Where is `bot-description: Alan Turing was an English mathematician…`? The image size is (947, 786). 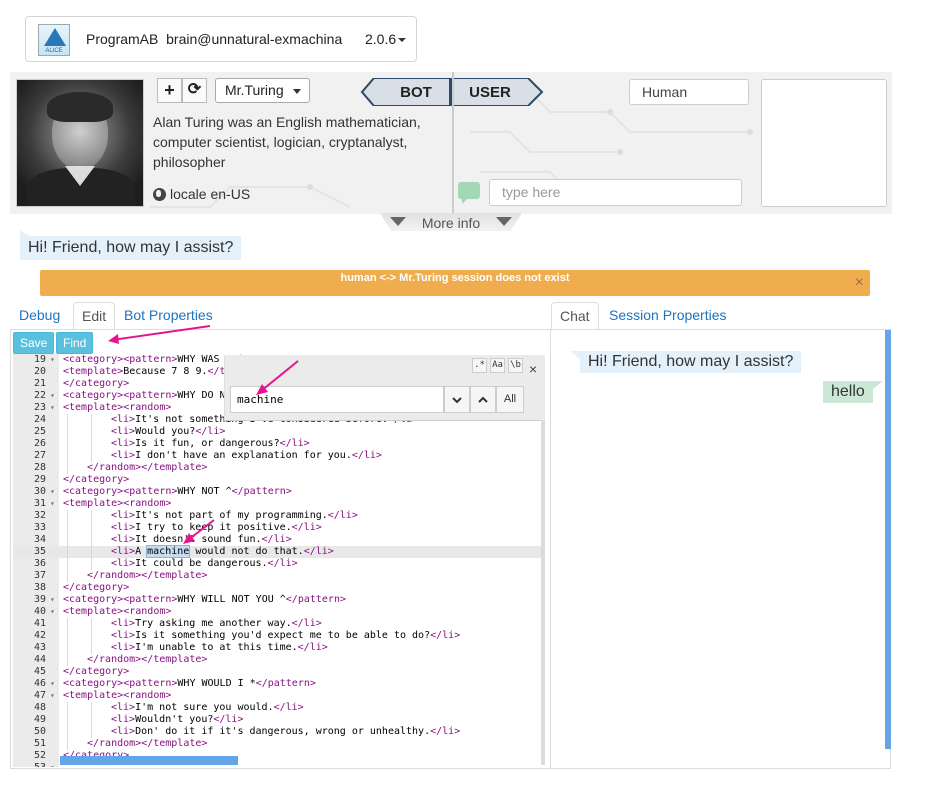
bot-description: Alan Turing was an English mathematician… is located at coordinates (287, 142).